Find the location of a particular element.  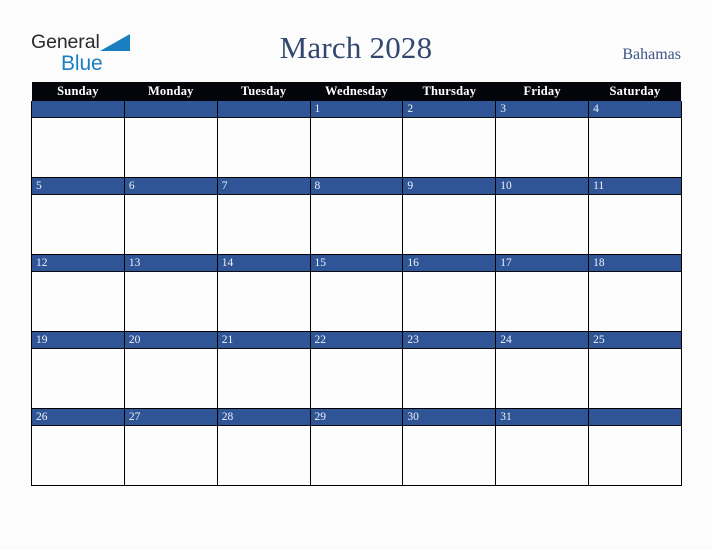

calendar-day-cell: 4 is located at coordinates (635, 139).